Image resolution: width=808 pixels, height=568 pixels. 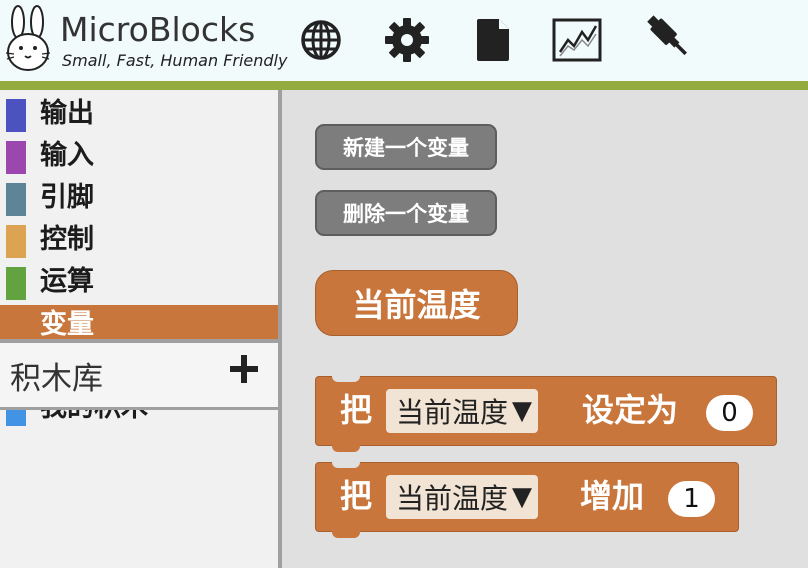 What do you see at coordinates (67, 197) in the screenshot?
I see `category-label: 引脚` at bounding box center [67, 197].